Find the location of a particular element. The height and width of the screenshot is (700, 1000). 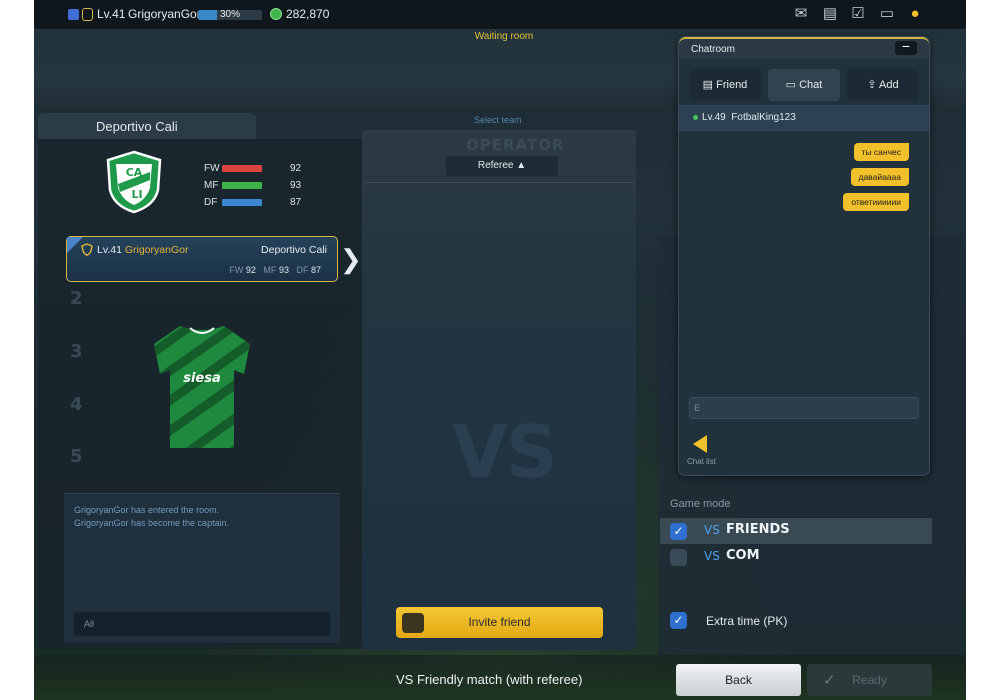

chatroom-title: Chatroom is located at coordinates (713, 49).